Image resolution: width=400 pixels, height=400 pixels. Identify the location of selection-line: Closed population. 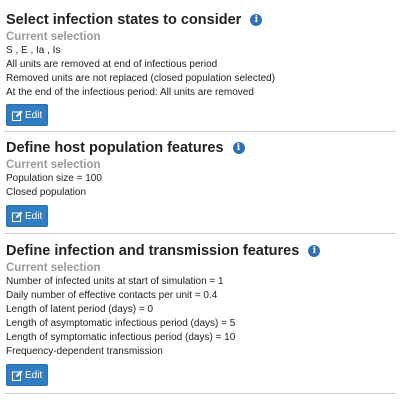
(46, 192).